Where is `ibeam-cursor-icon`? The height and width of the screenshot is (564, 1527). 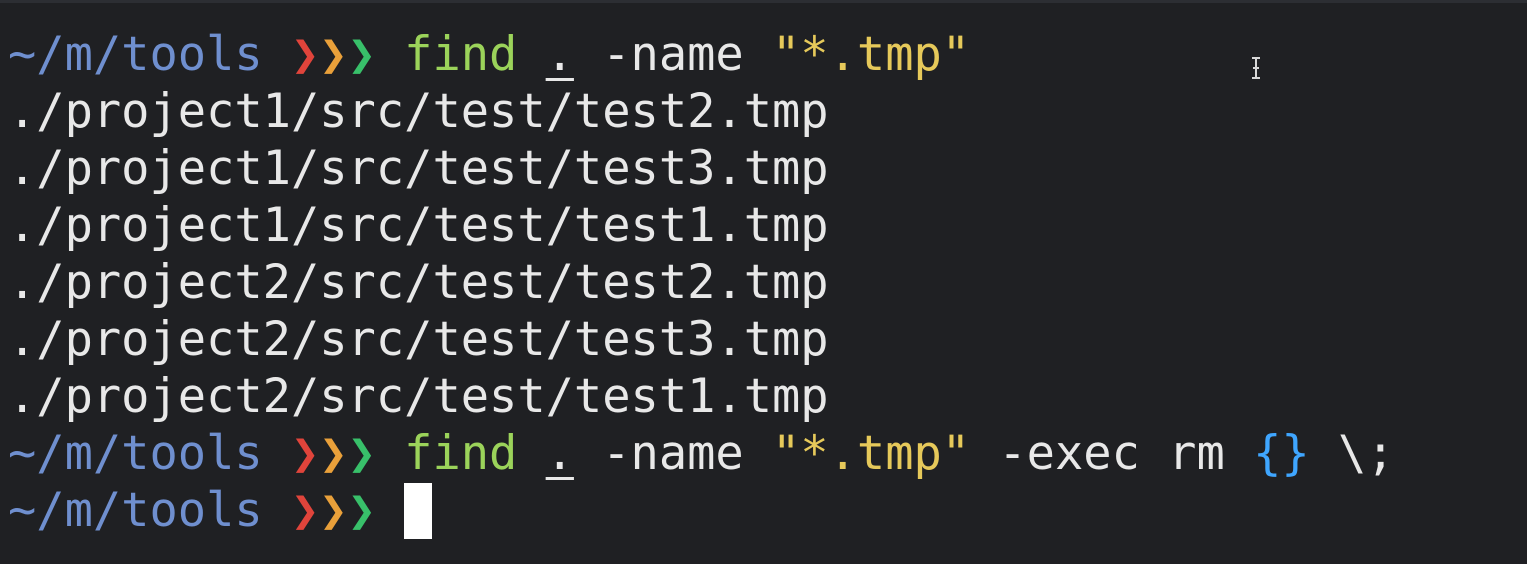 ibeam-cursor-icon is located at coordinates (1256, 68).